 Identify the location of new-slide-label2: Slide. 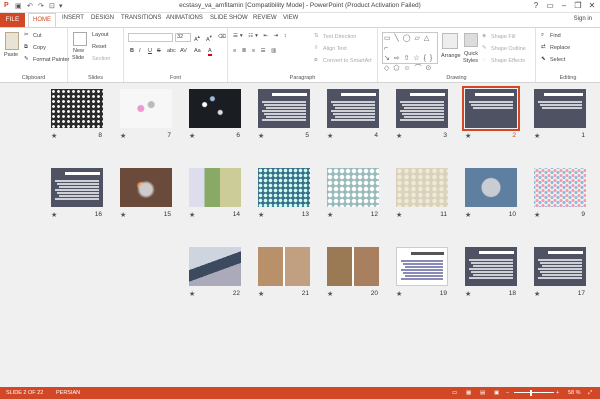
(78, 58).